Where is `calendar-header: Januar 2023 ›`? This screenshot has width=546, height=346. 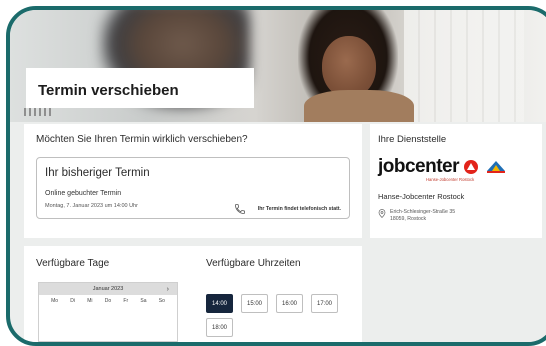
calendar-header: Januar 2023 › is located at coordinates (108, 289).